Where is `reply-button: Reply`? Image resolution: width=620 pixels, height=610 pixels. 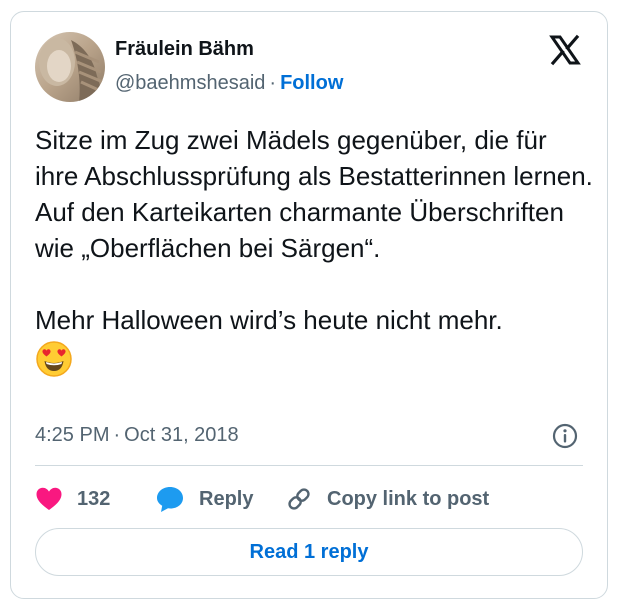
reply-button: Reply is located at coordinates (220, 499).